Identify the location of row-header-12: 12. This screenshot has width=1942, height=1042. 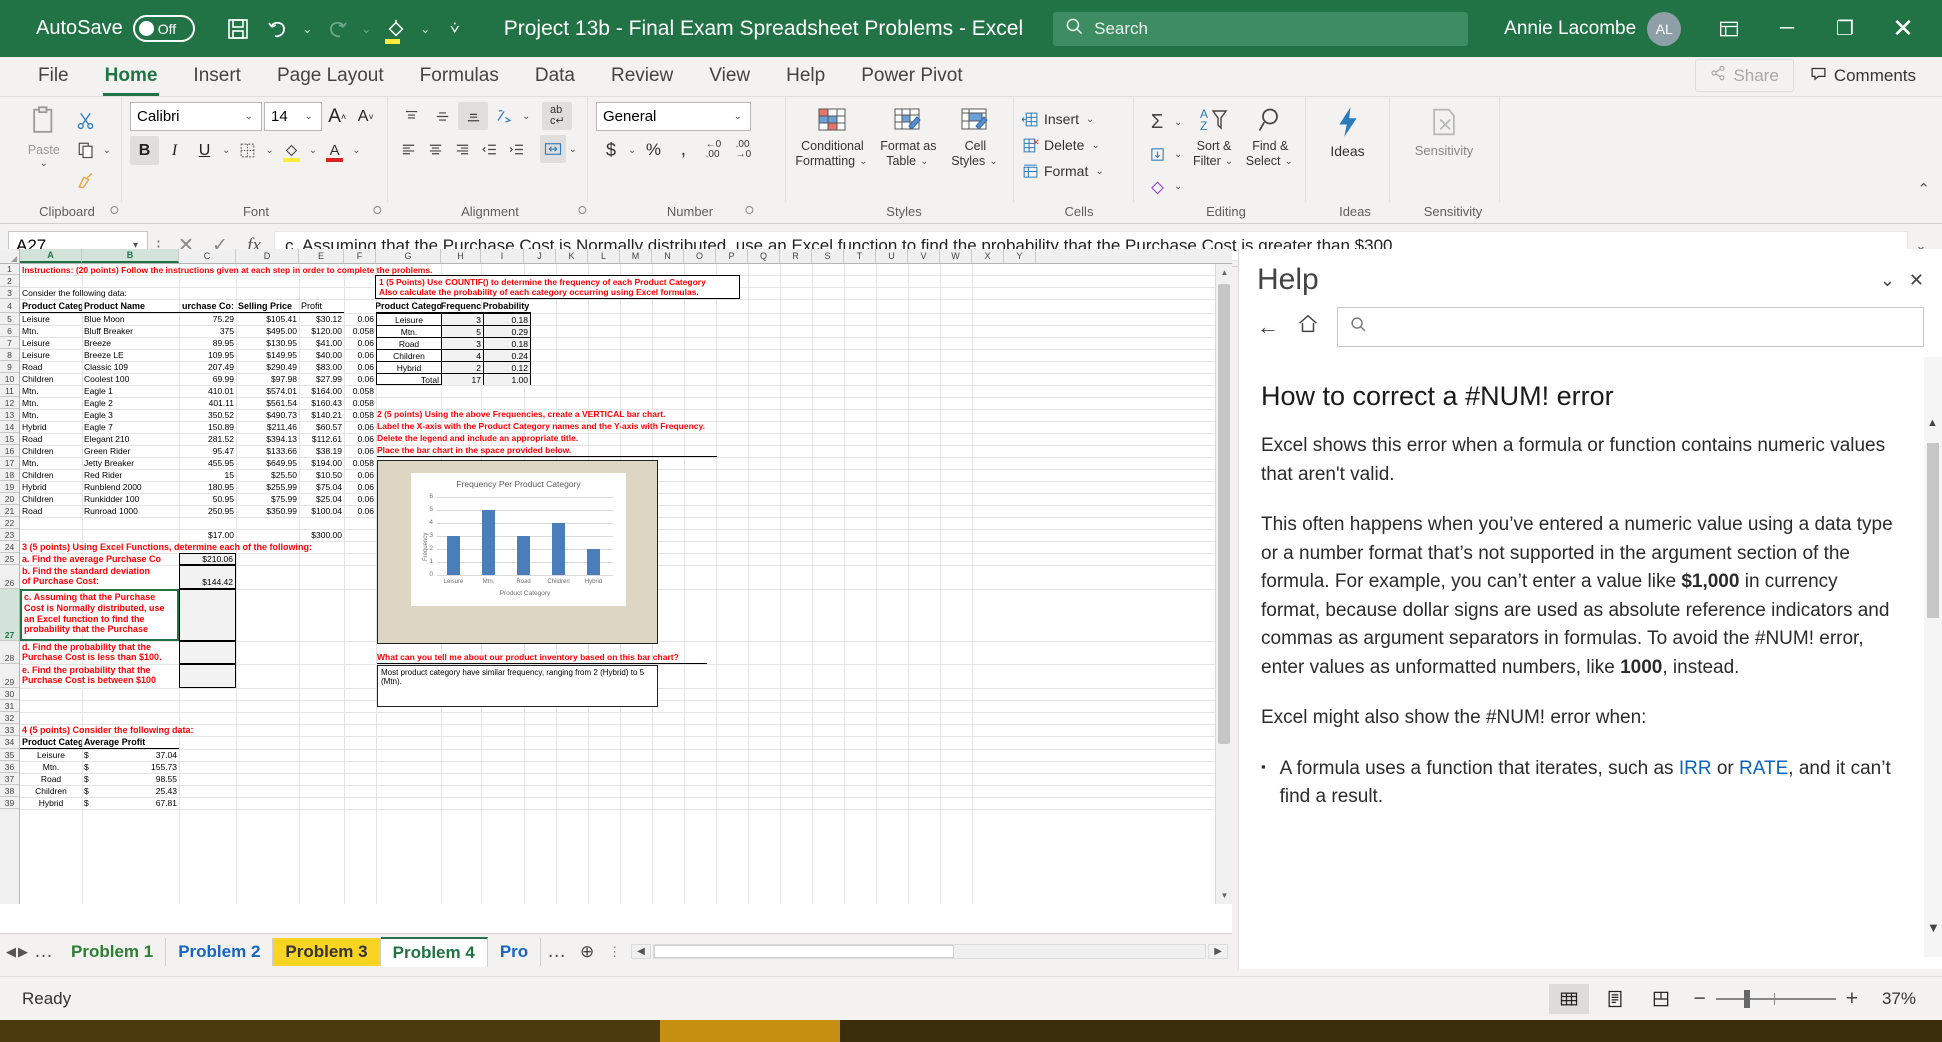
(9, 403).